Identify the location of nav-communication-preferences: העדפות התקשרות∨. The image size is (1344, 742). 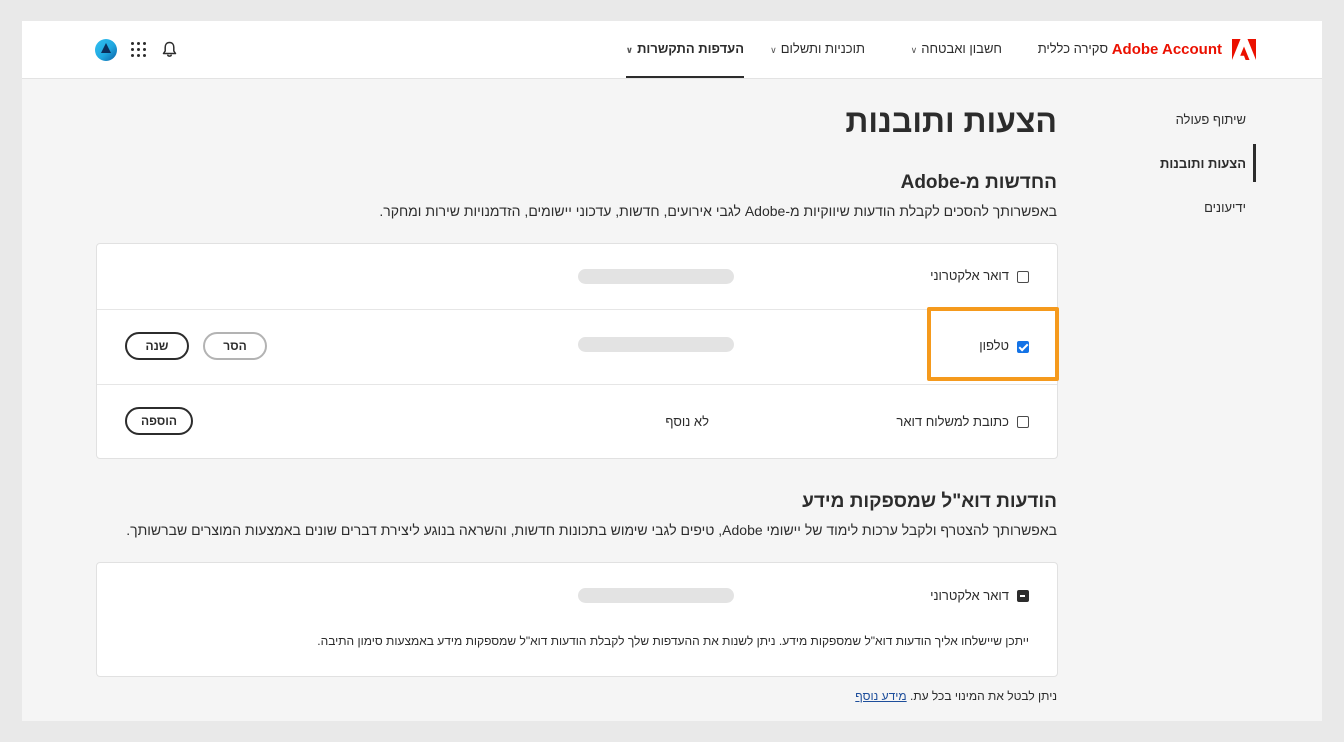
(684, 49).